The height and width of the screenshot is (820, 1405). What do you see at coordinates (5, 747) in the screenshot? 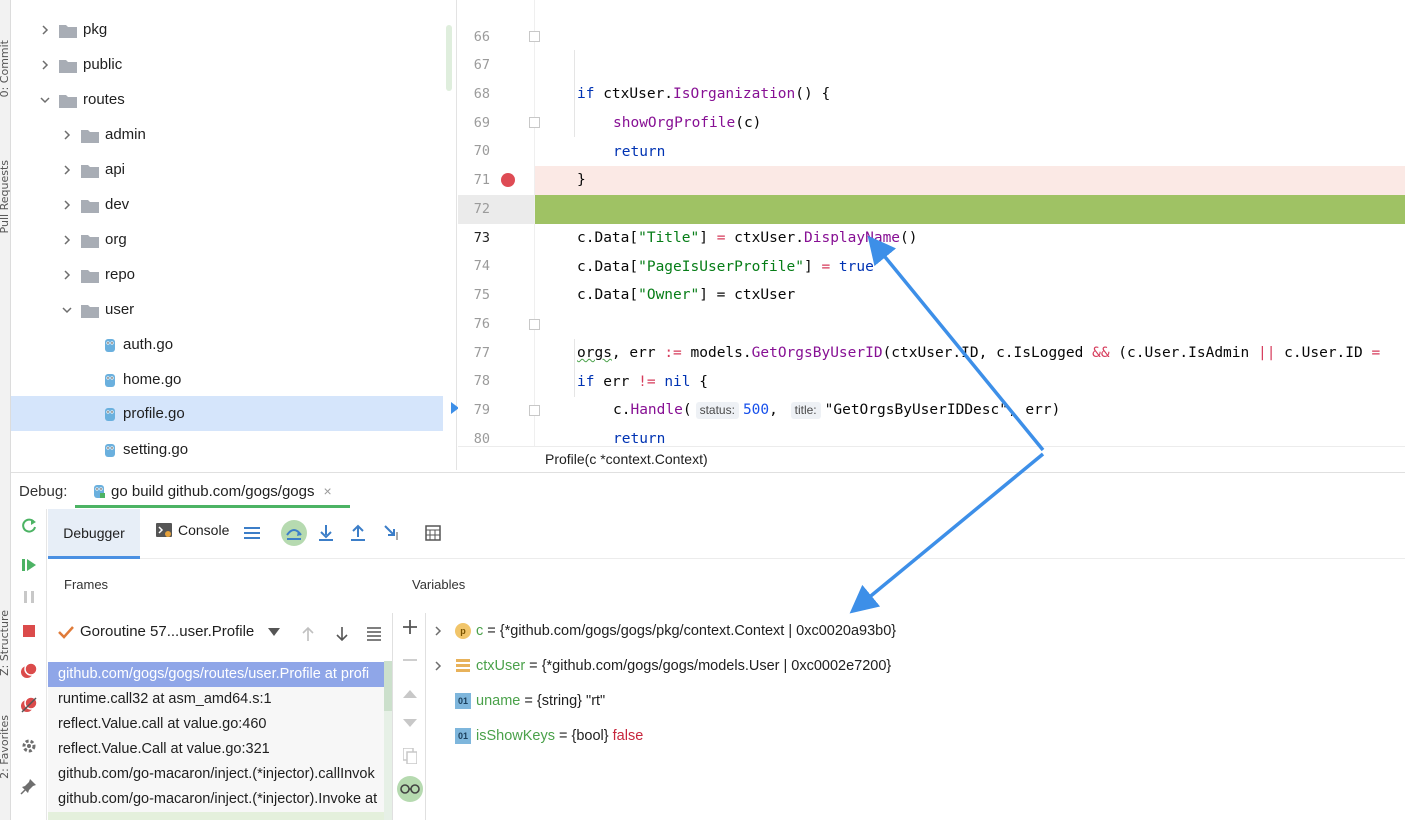
I see `favorites-tool-label: 2: Favorites` at bounding box center [5, 747].